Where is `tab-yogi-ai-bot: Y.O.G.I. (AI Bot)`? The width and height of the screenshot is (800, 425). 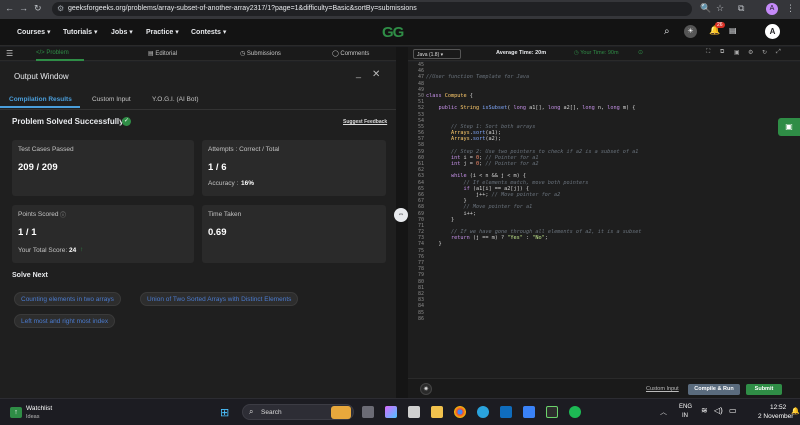
tab-yogi-ai-bot: Y.O.G.I. (AI Bot) is located at coordinates (175, 99).